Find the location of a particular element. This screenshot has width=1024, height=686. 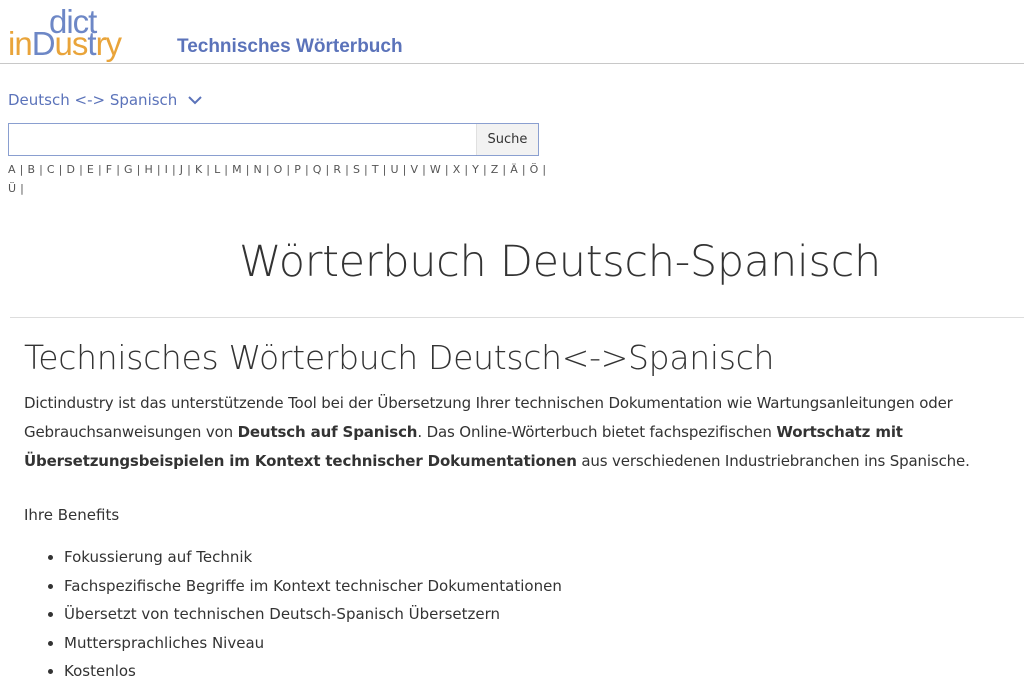

alphabet-letter-w: W is located at coordinates (435, 169).